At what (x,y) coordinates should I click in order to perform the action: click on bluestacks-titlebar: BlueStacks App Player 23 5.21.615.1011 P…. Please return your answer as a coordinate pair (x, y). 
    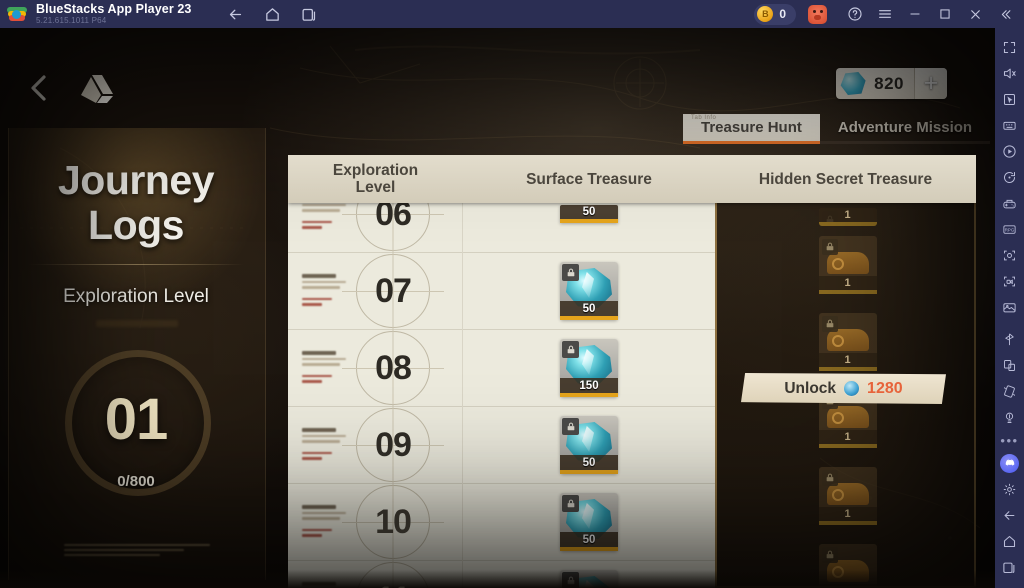
    Looking at the image, I should click on (512, 14).